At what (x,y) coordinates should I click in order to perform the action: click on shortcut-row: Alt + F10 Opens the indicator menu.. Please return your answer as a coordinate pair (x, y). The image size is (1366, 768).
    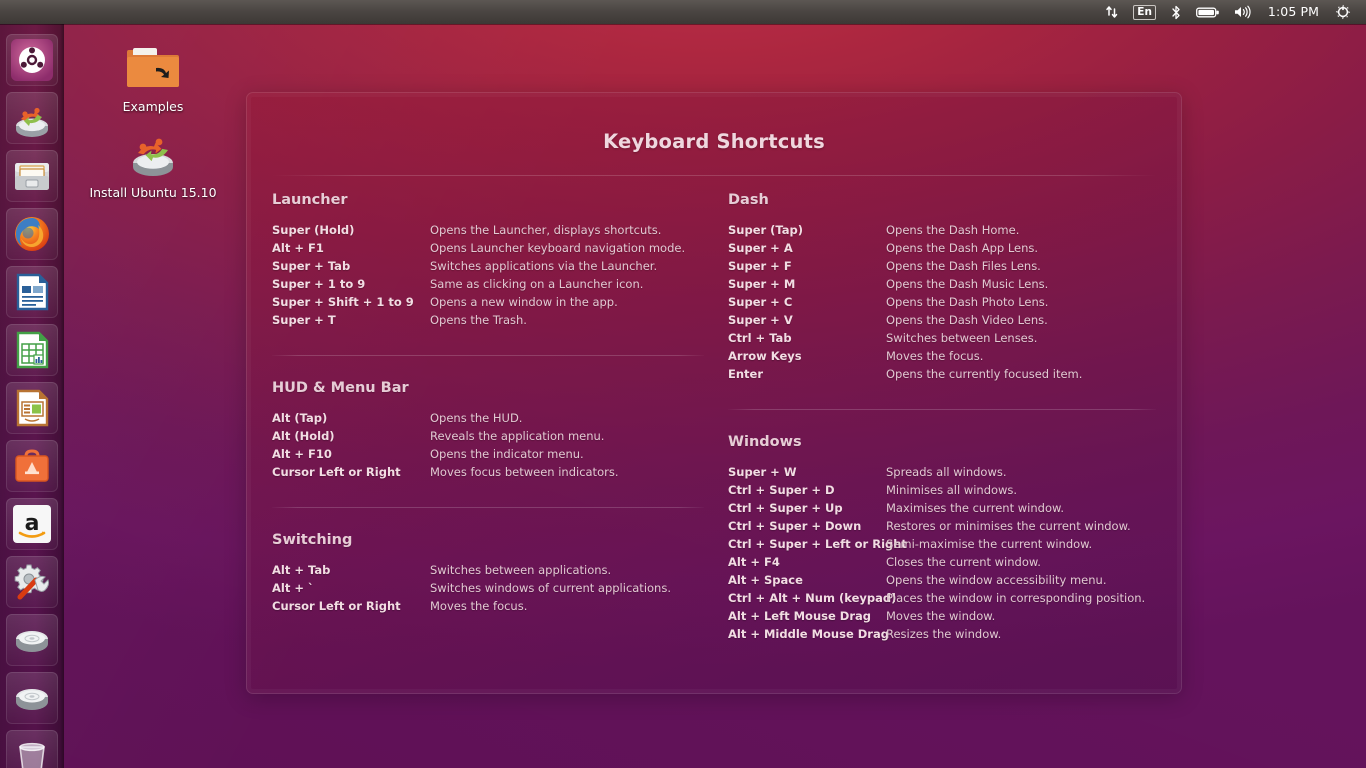
    Looking at the image, I should click on (488, 454).